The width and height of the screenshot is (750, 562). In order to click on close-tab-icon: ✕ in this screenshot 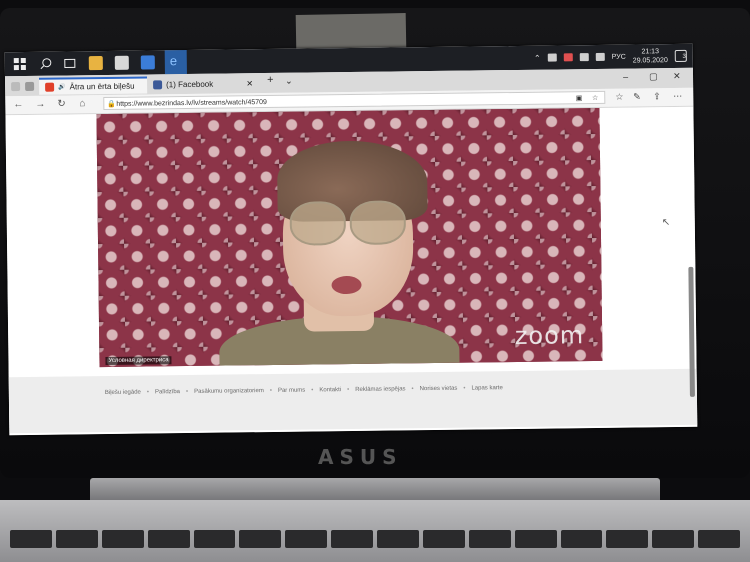, I will do `click(249, 83)`.